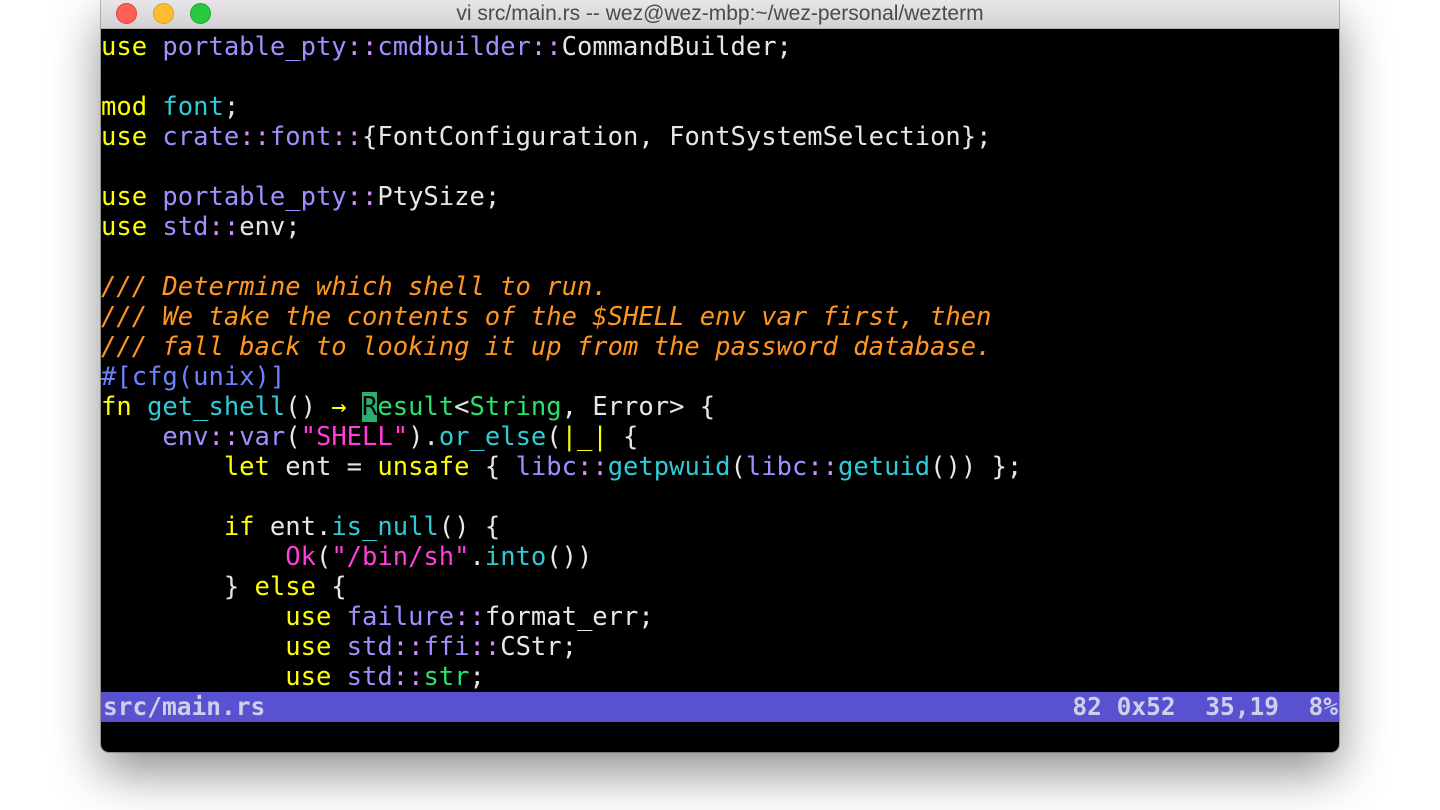 This screenshot has width=1440, height=810. I want to click on code-line: #[cfg(unix)], so click(720, 377).